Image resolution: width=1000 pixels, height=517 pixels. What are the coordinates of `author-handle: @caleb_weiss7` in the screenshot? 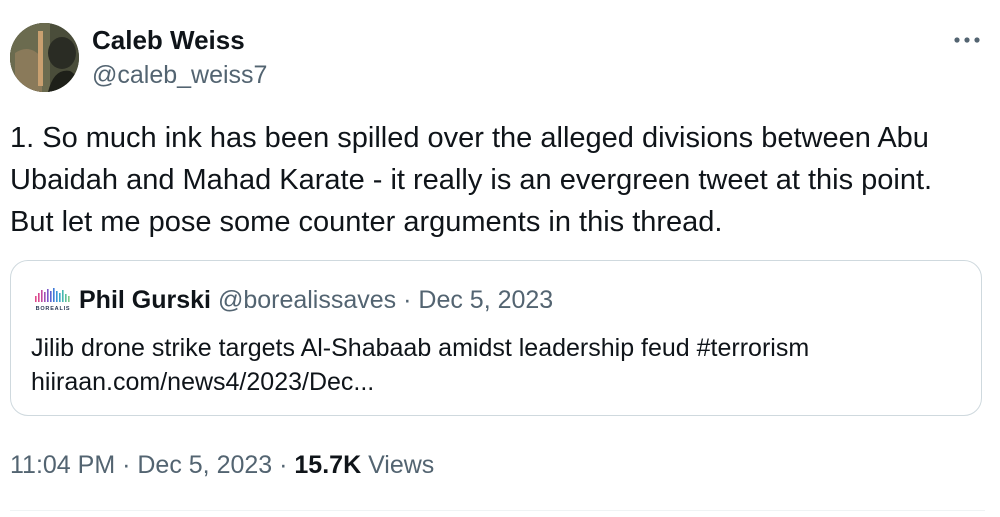 It's located at (179, 75).